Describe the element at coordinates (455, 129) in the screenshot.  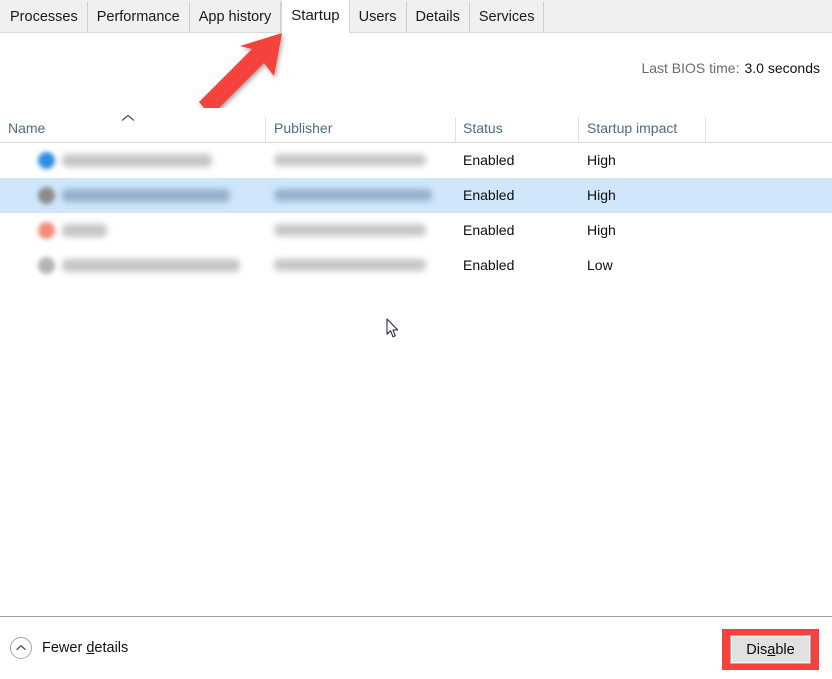
I see `column-divider-publisher` at that location.